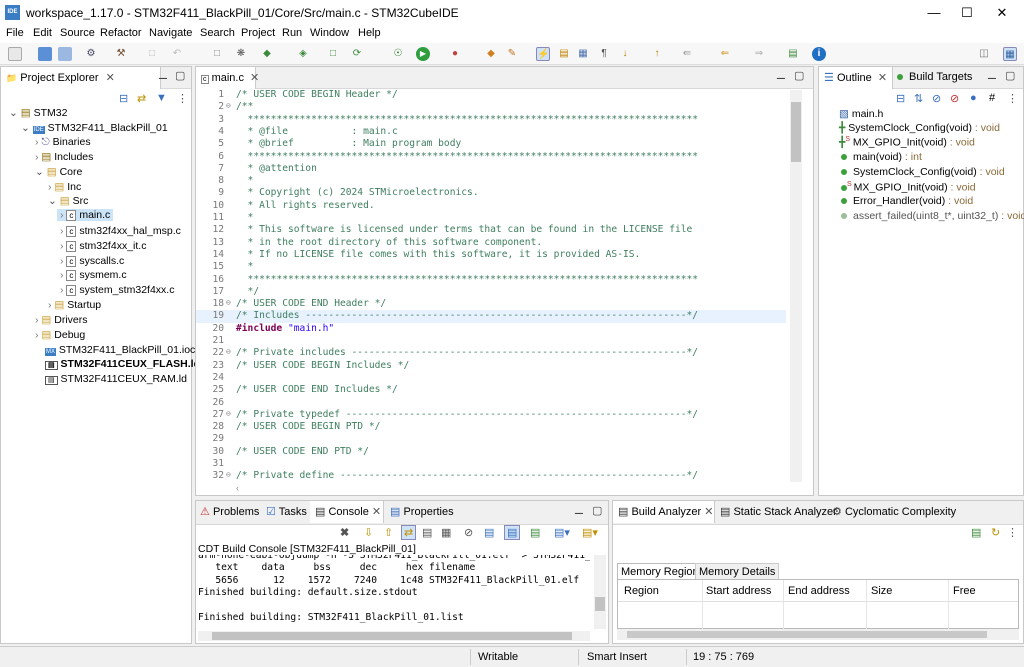 This screenshot has width=1024, height=667. I want to click on console-hscrollbar, so click(394, 636).